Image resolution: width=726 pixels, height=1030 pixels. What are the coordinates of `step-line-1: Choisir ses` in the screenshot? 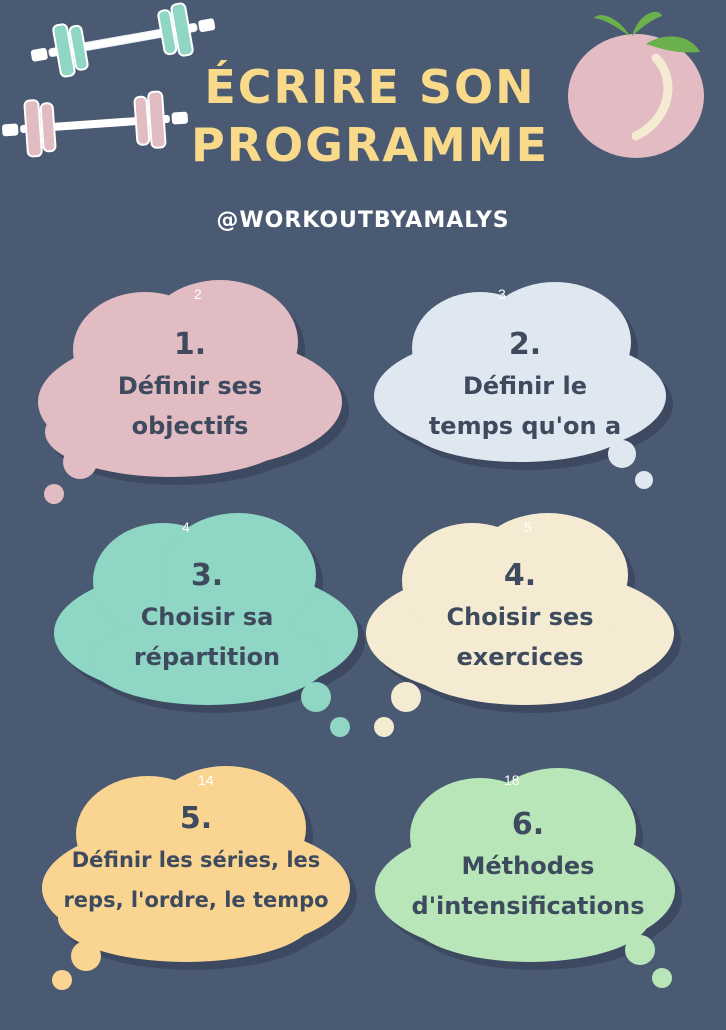 It's located at (520, 617).